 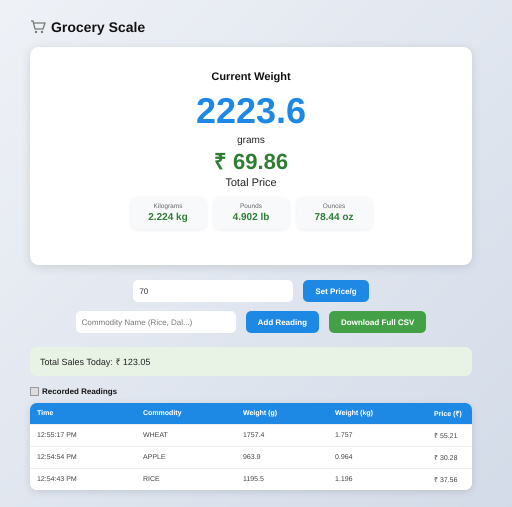 What do you see at coordinates (334, 217) in the screenshot?
I see `conversion-value: 78.44 oz` at bounding box center [334, 217].